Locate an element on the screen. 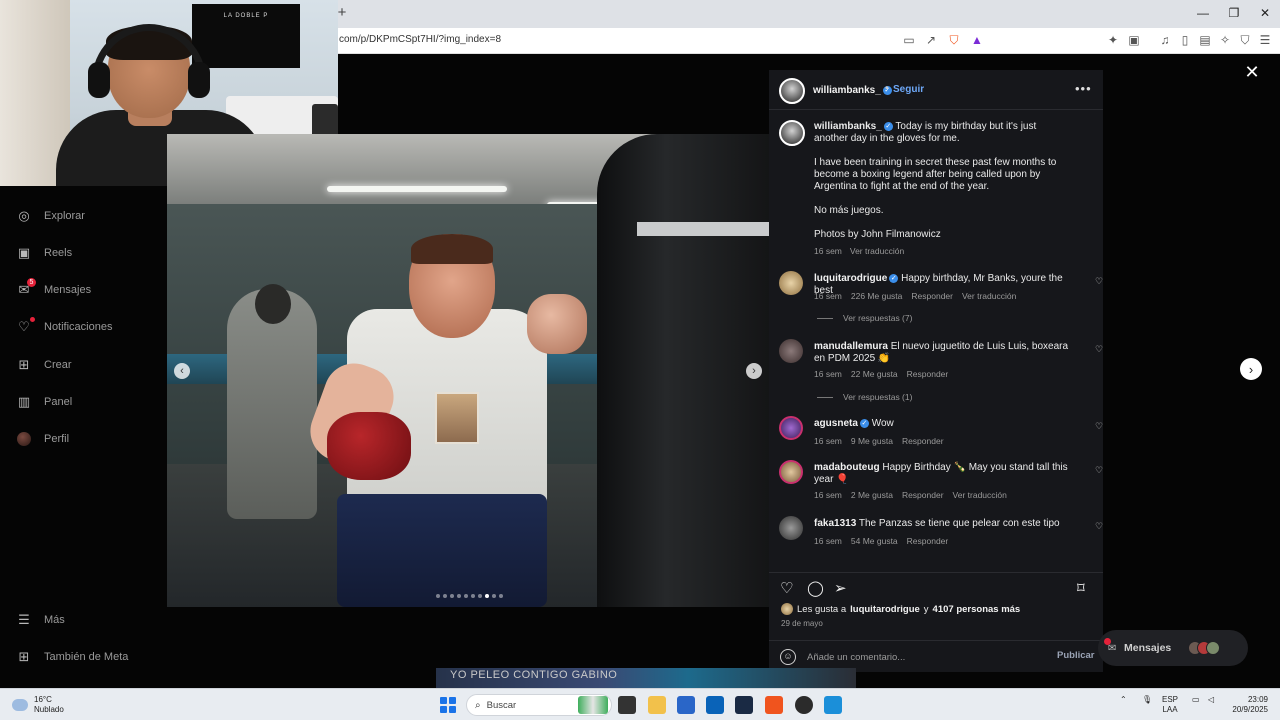  leo-ai-icon: ✧ is located at coordinates (1225, 40).